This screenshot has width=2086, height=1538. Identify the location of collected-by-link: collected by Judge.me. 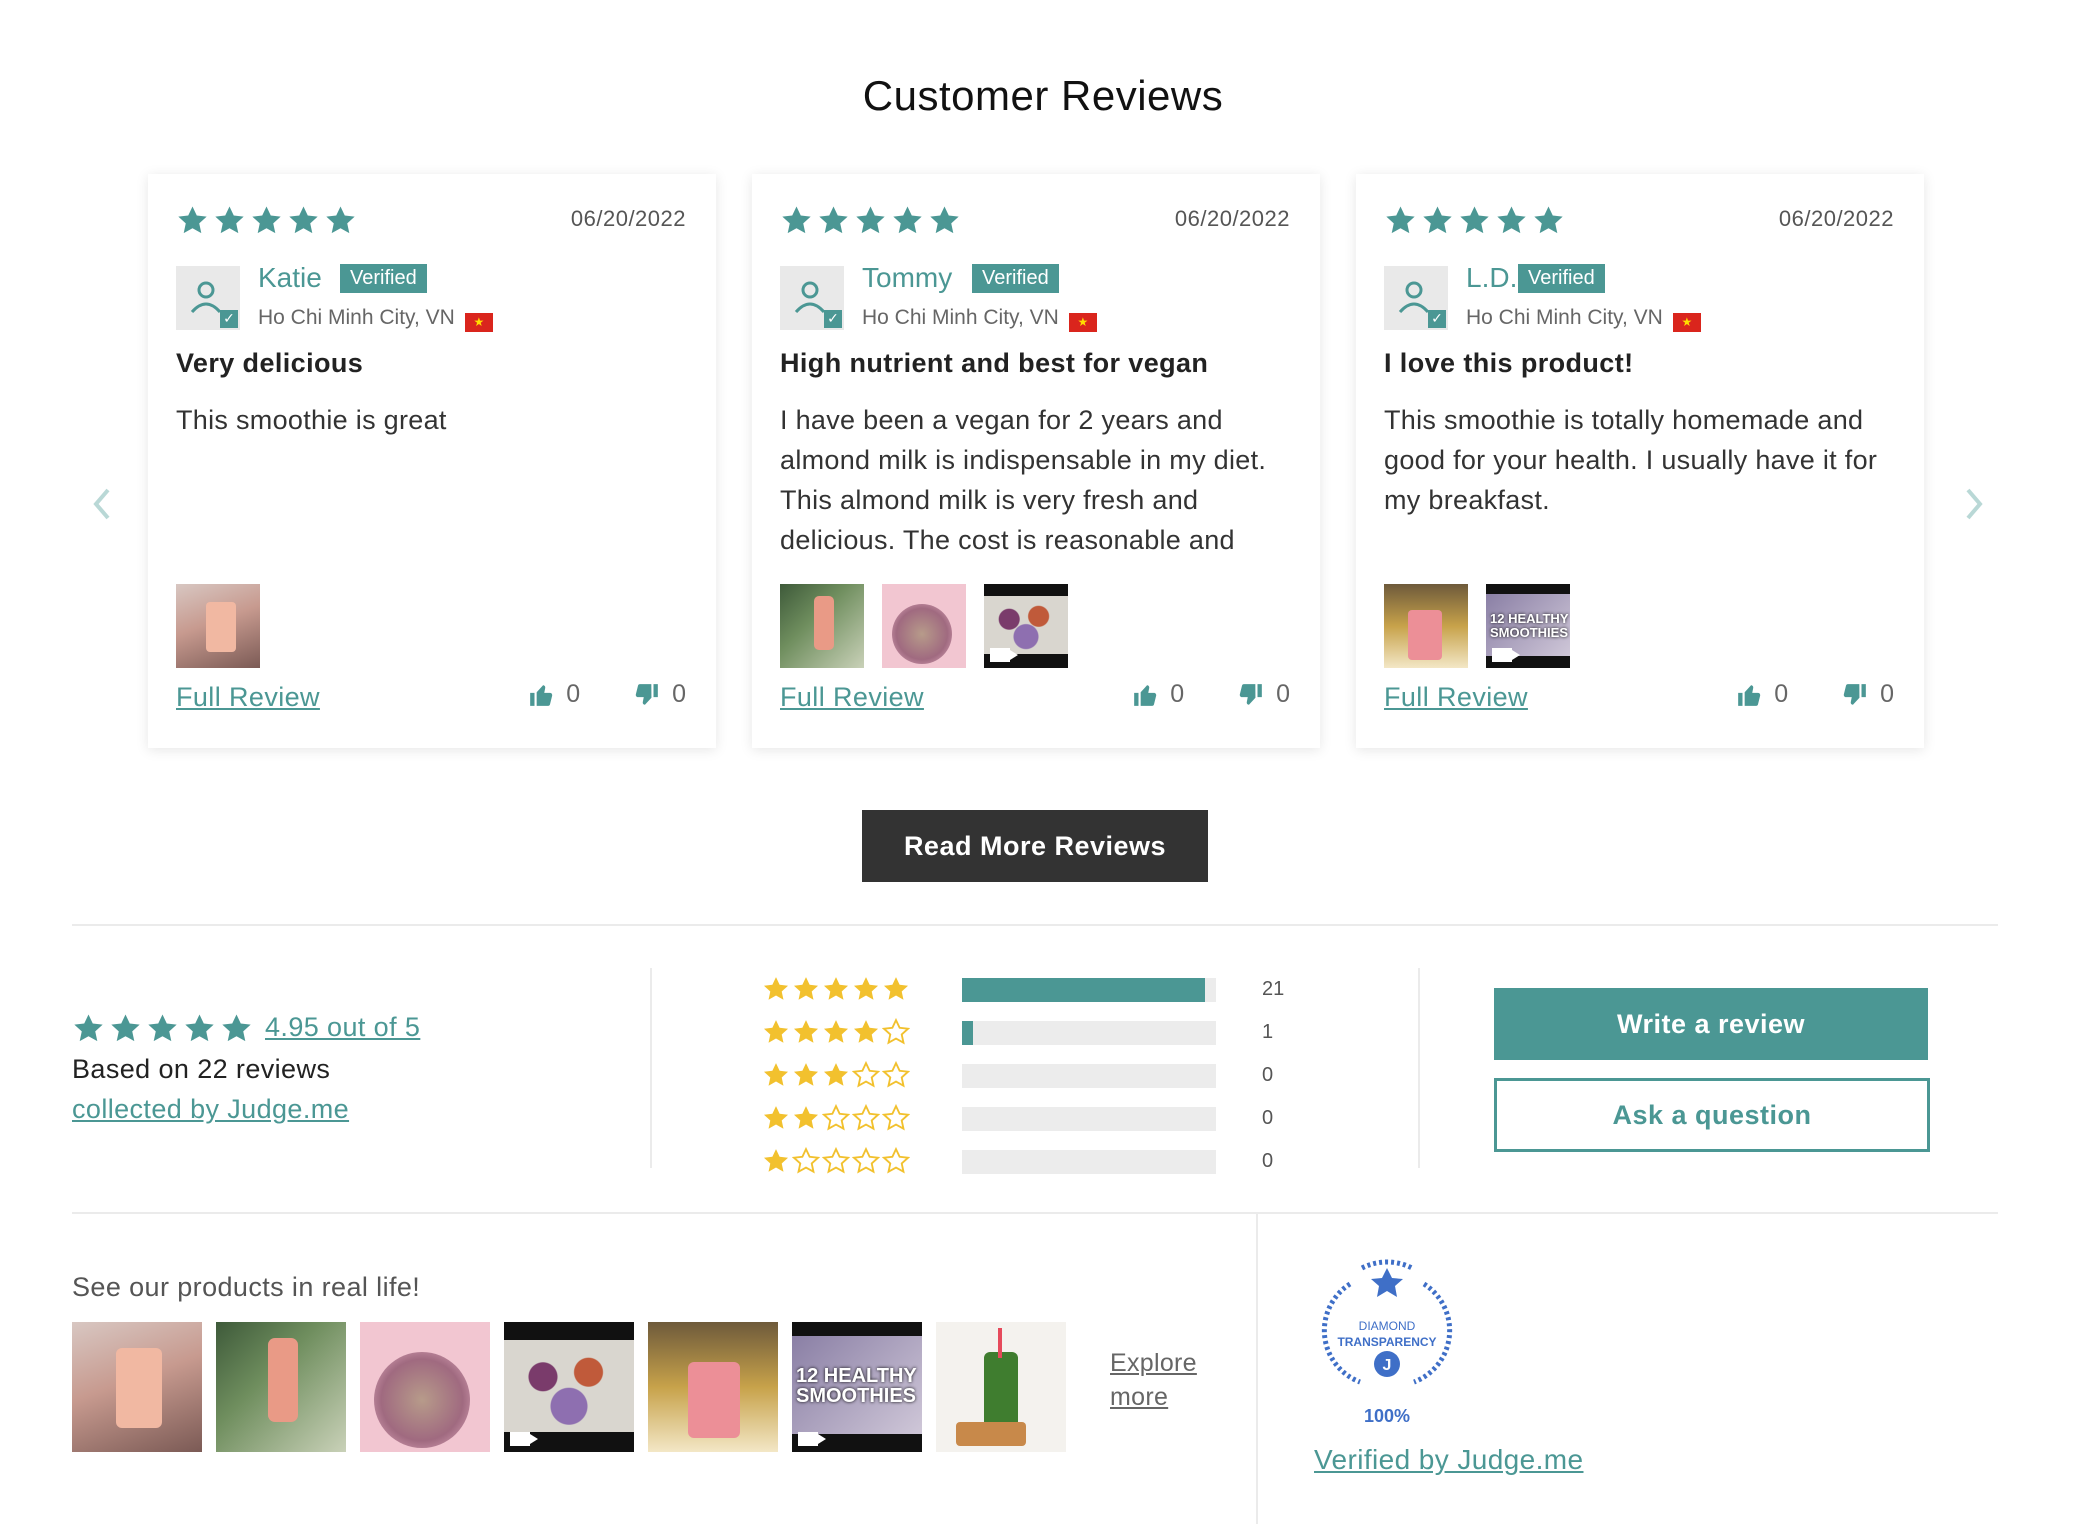
(210, 1109).